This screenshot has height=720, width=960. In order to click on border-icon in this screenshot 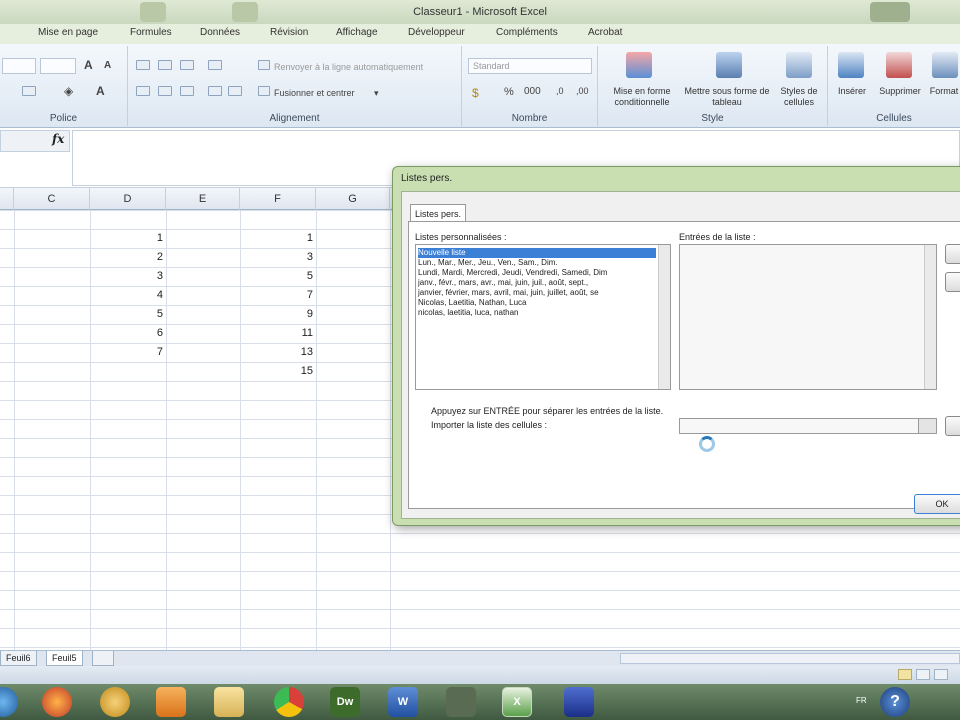, I will do `click(29, 91)`.